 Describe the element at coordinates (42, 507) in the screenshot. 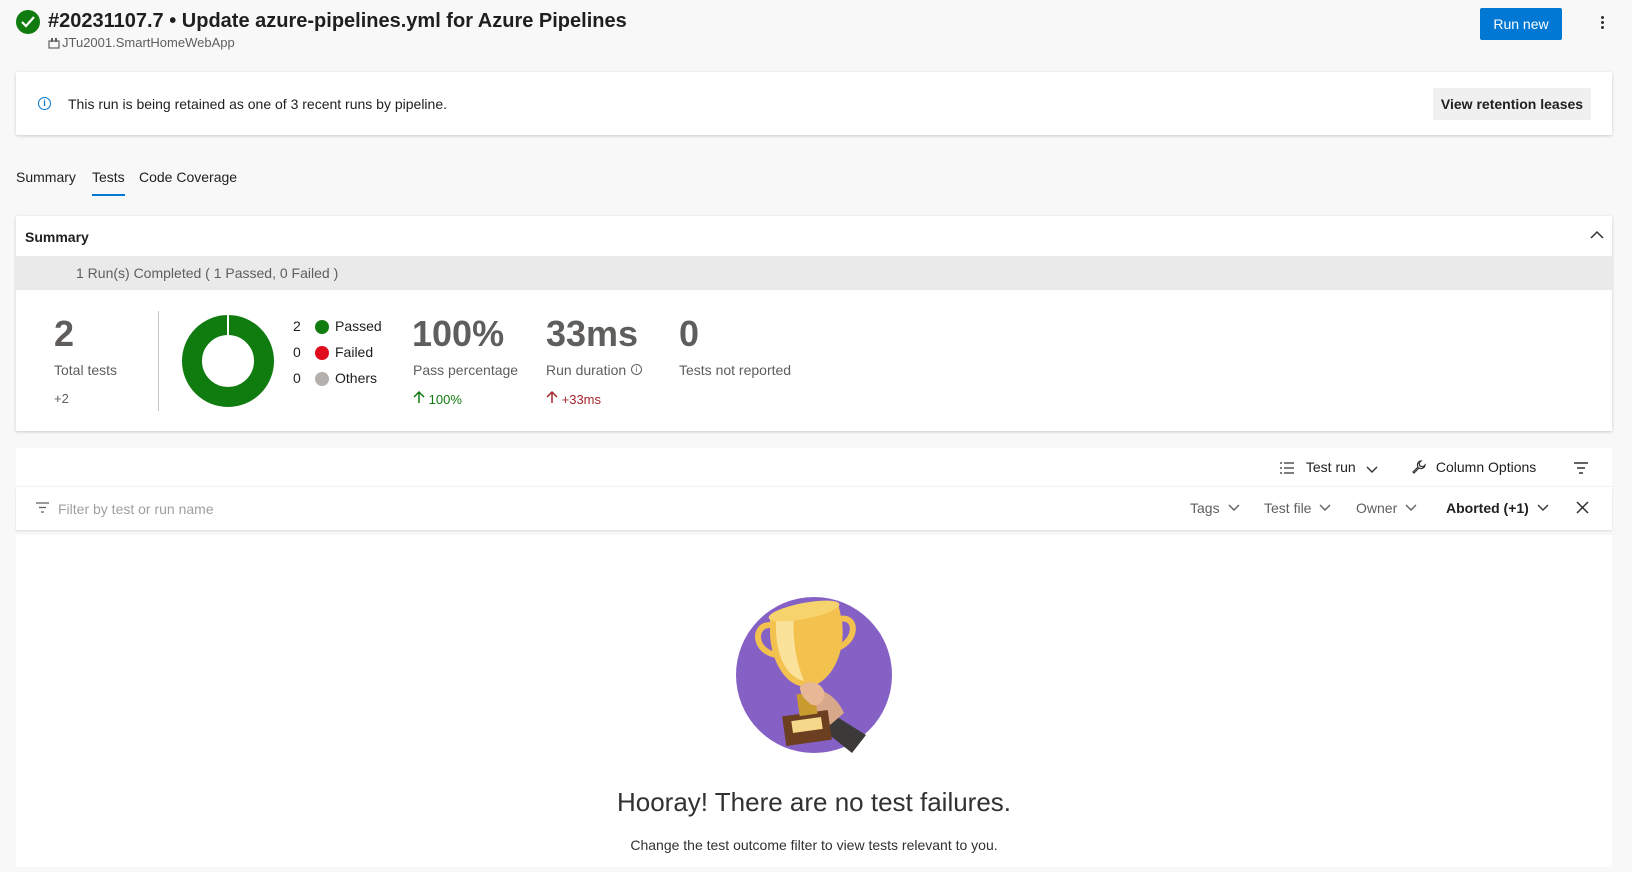

I see `filter-icon` at that location.